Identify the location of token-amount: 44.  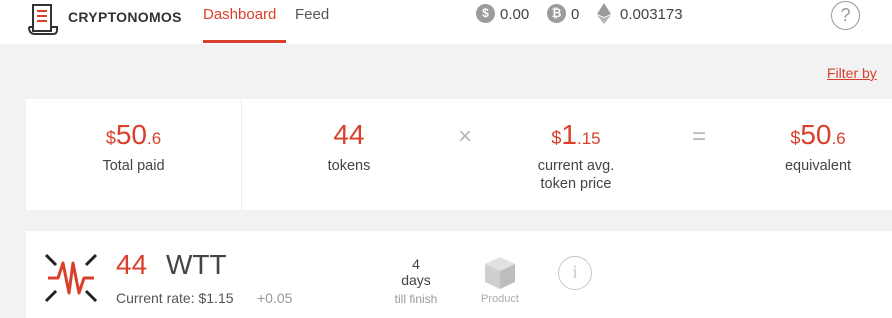
(132, 264).